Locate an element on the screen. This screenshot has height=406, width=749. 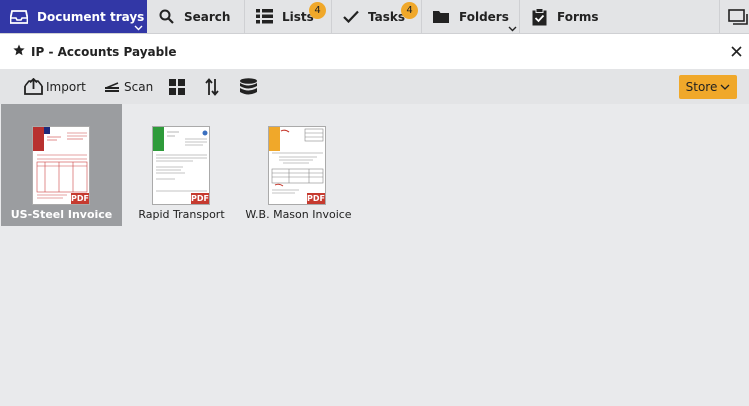
nav-forms-label: Forms is located at coordinates (578, 16).